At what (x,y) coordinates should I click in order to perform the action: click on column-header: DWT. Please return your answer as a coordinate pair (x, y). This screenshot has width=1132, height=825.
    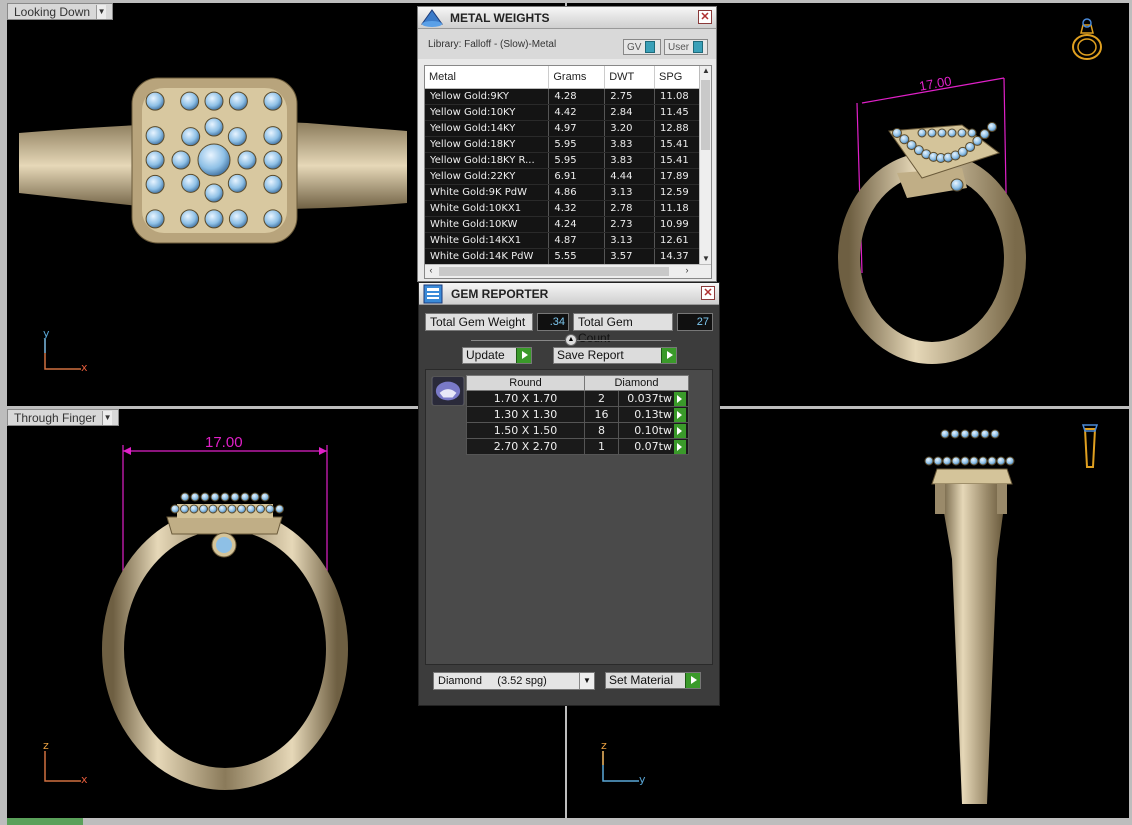
    Looking at the image, I should click on (630, 77).